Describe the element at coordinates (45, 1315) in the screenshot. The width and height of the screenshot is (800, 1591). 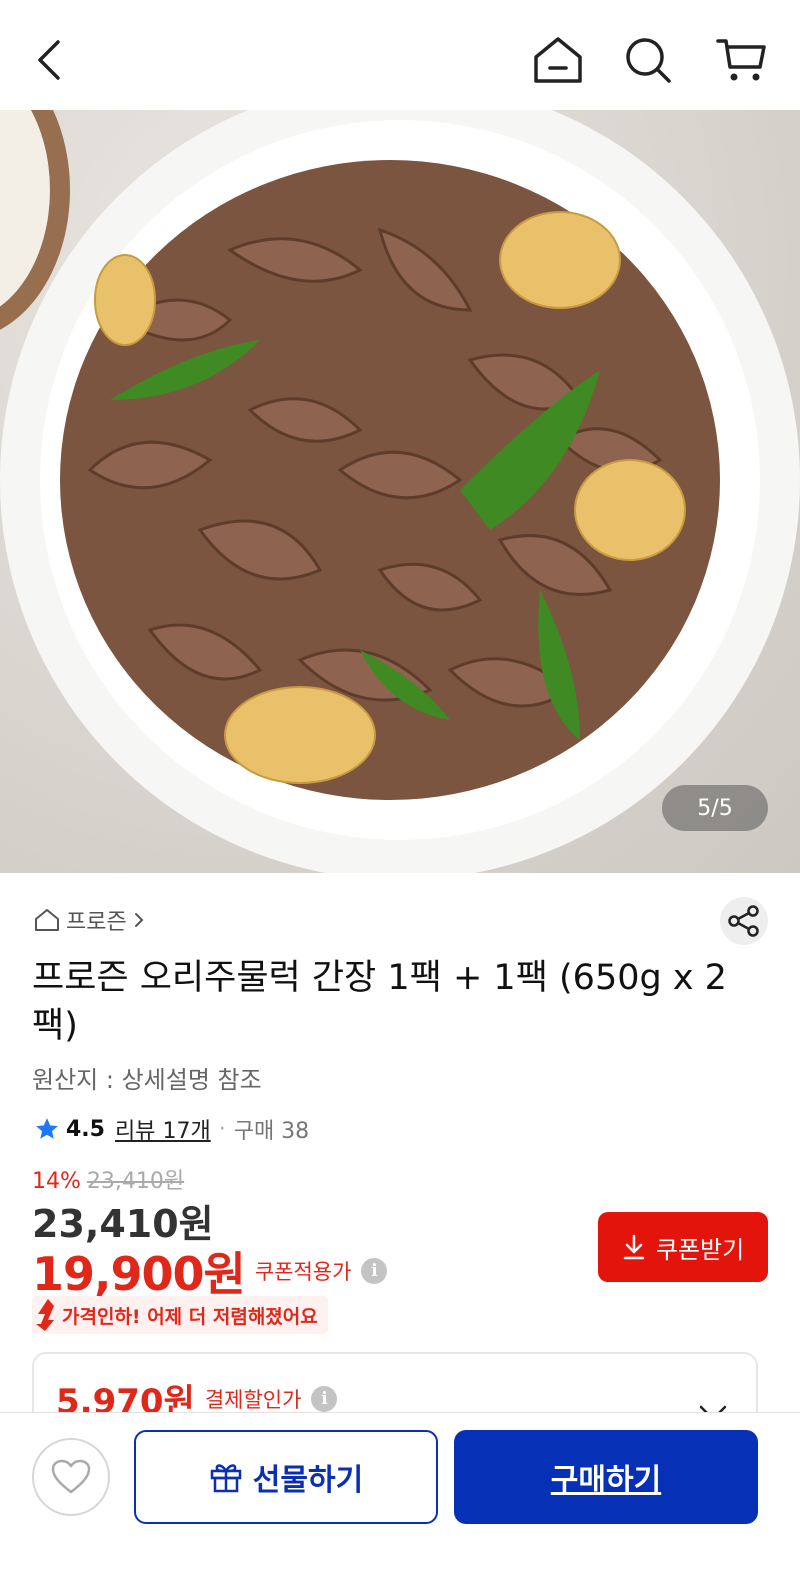
I see `price-down-arrow-icon` at that location.